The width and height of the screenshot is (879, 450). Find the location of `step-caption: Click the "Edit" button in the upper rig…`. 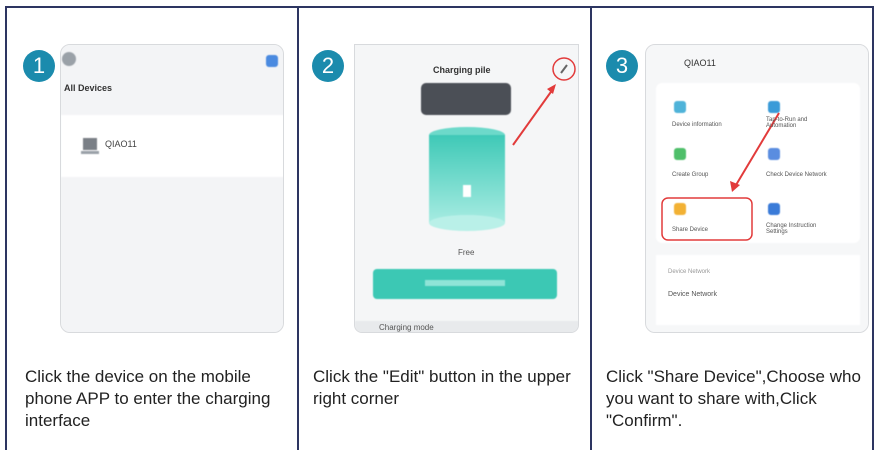

step-caption: Click the "Edit" button in the upper rig… is located at coordinates (442, 387).